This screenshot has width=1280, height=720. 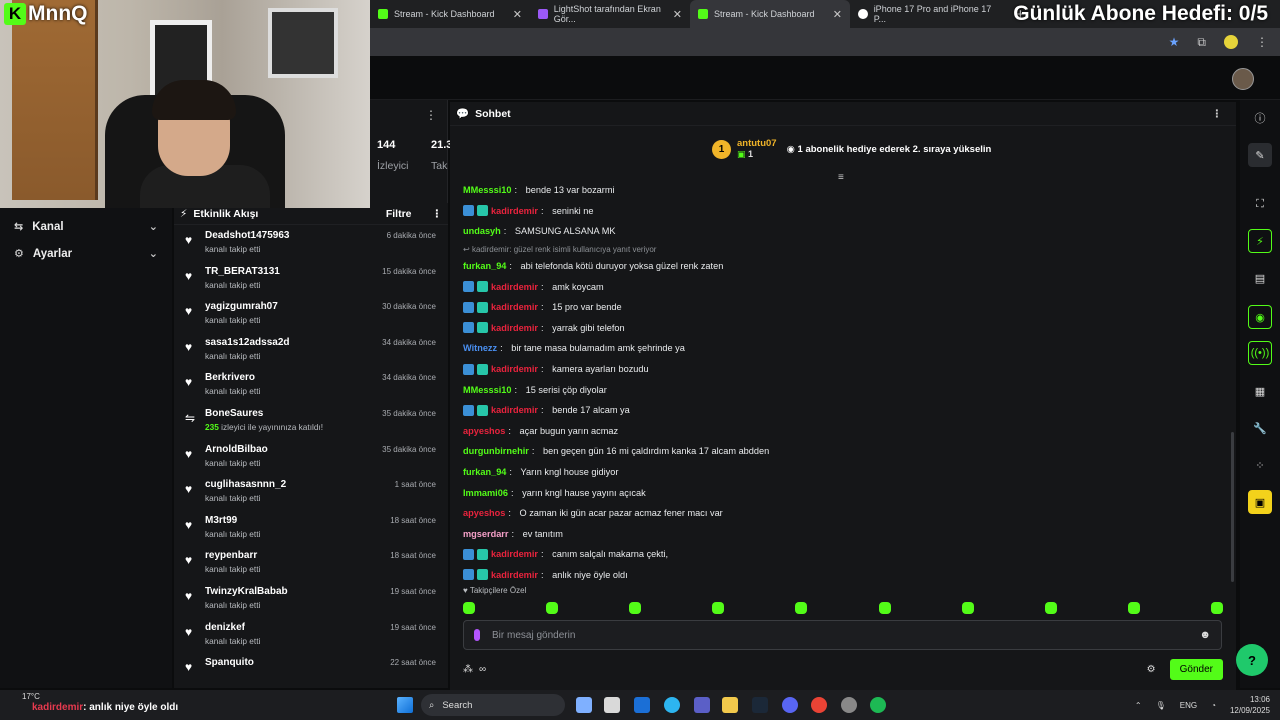 I want to click on chat-message: kadirdemir: seninki ne, so click(x=843, y=211).